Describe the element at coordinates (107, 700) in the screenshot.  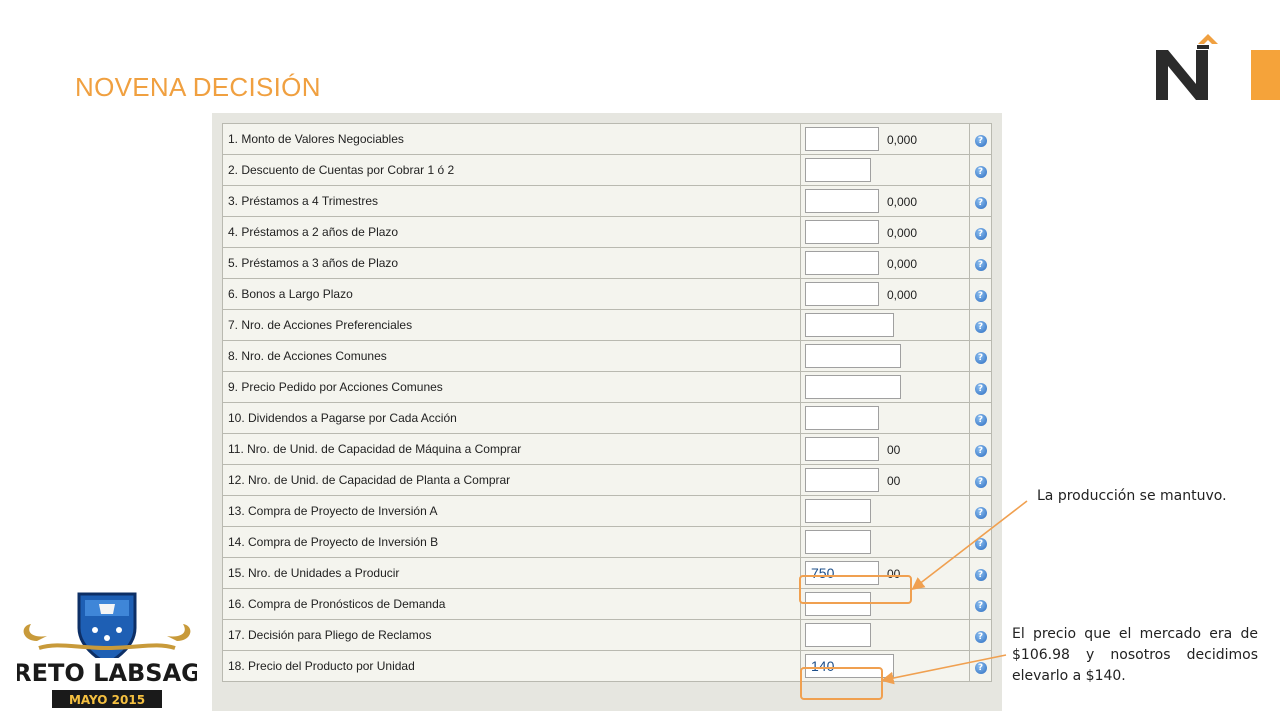
I see `badge-date: MAYO 2015` at that location.